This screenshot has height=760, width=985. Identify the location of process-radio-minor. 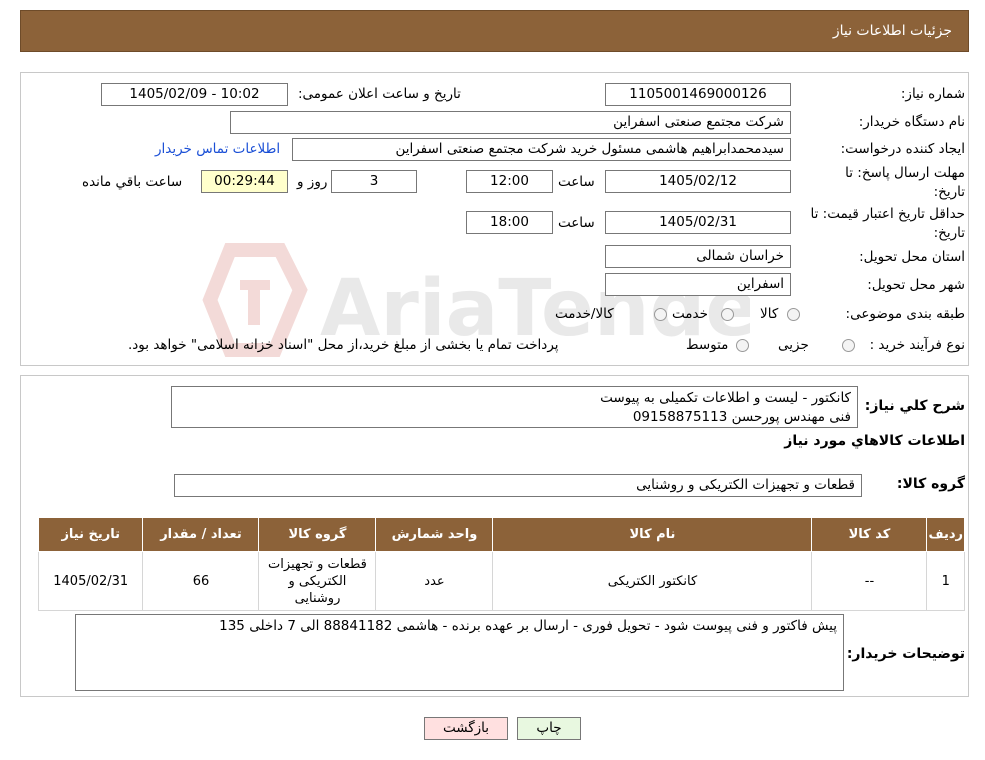
(848, 345).